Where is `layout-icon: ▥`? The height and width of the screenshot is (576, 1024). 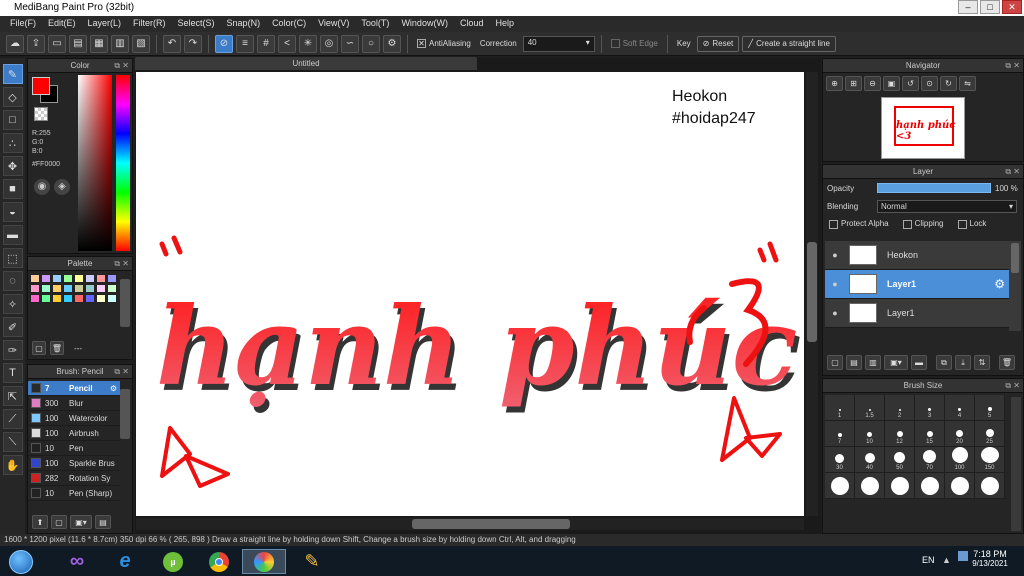 layout-icon: ▥ is located at coordinates (120, 43).